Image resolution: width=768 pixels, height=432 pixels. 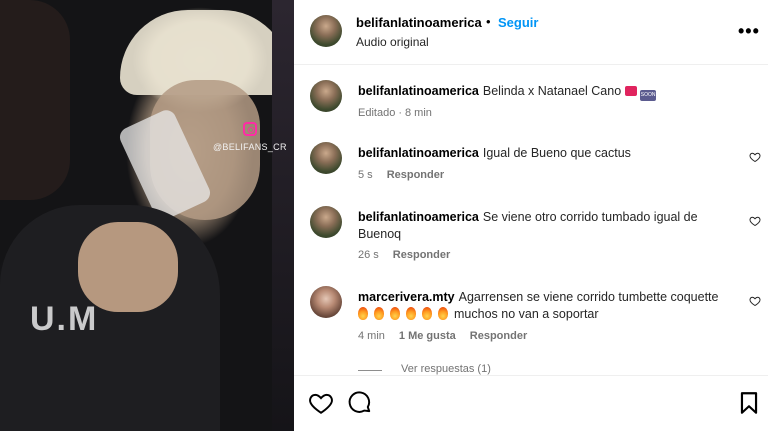 What do you see at coordinates (128, 267) in the screenshot?
I see `video-hand` at bounding box center [128, 267].